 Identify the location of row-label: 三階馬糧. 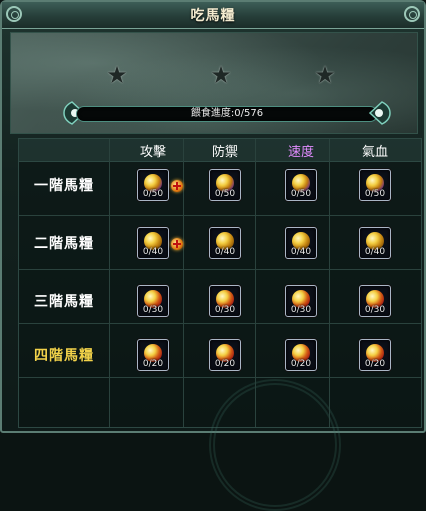
(64, 302).